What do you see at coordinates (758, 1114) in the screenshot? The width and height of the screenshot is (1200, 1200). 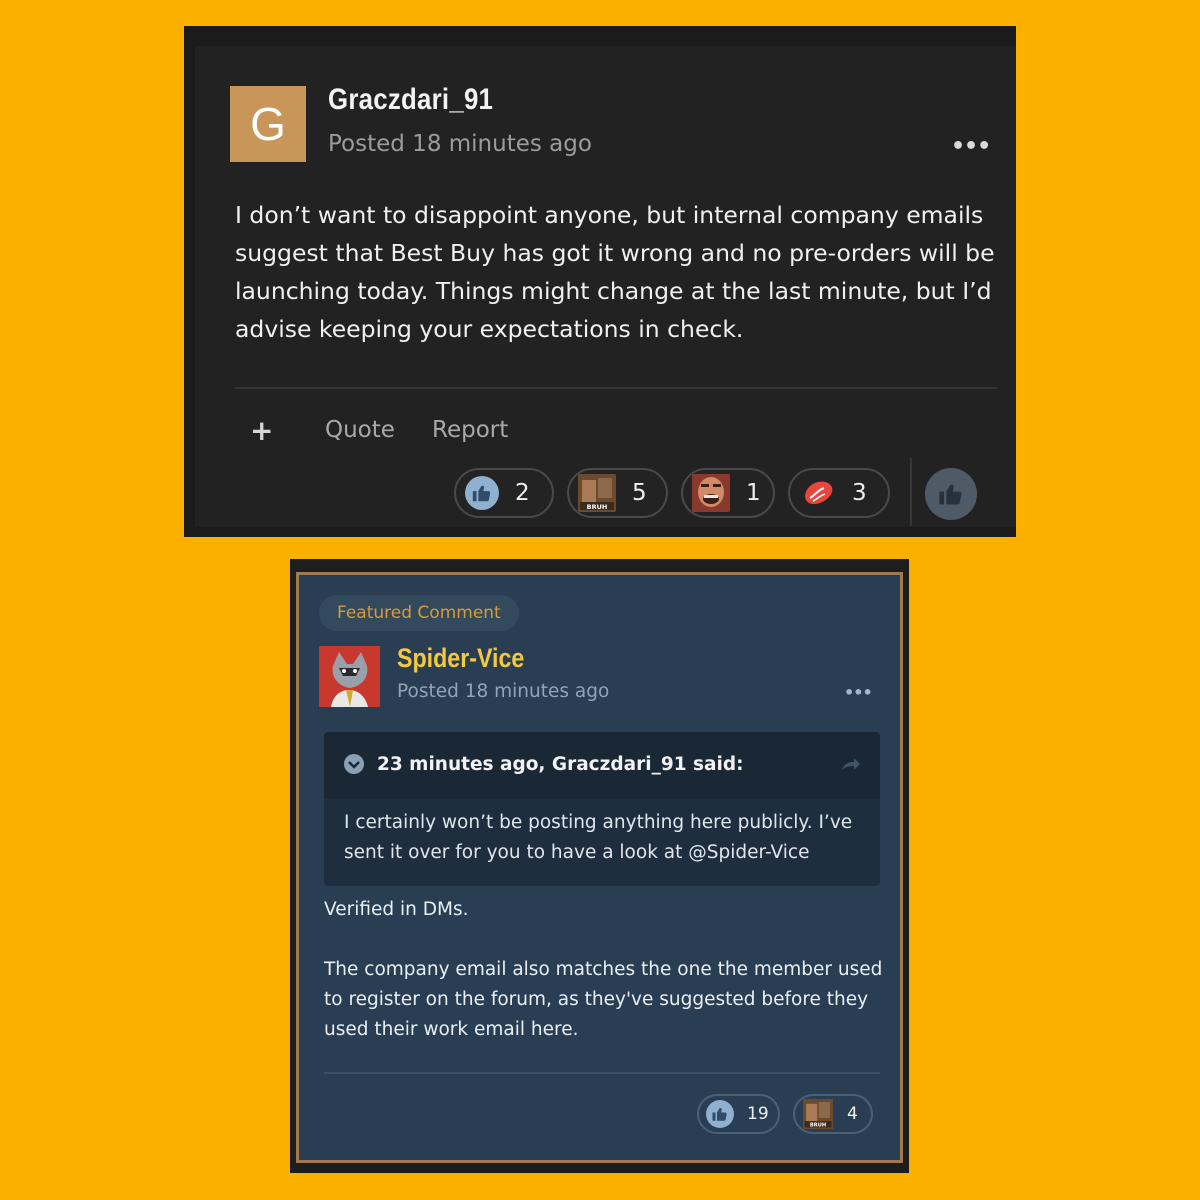 I see `reaction-count: 19` at bounding box center [758, 1114].